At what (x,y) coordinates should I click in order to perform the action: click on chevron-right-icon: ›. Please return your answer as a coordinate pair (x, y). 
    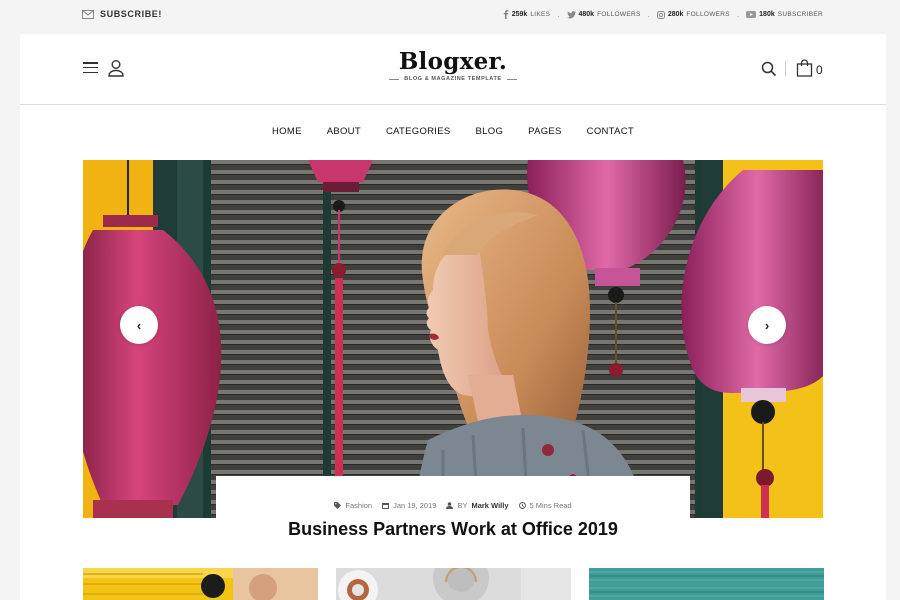
    Looking at the image, I should click on (767, 325).